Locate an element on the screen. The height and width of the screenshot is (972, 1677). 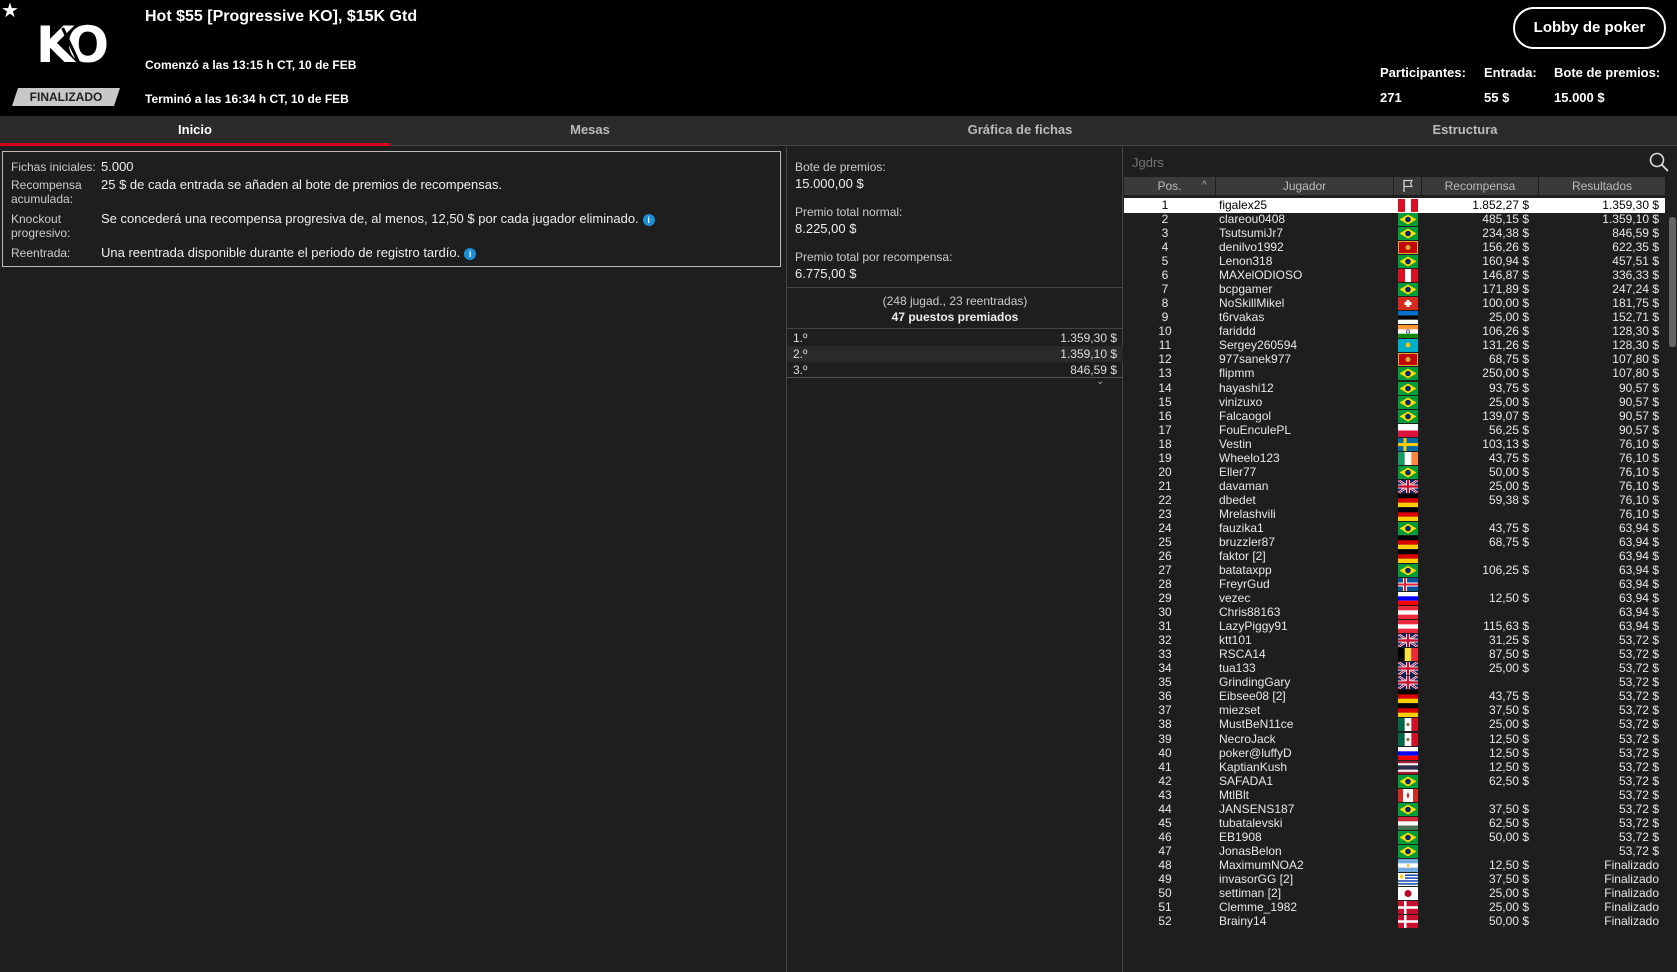
table-row: 13 flipmm 250,00 $ 107,80 $ is located at coordinates (1394, 373).